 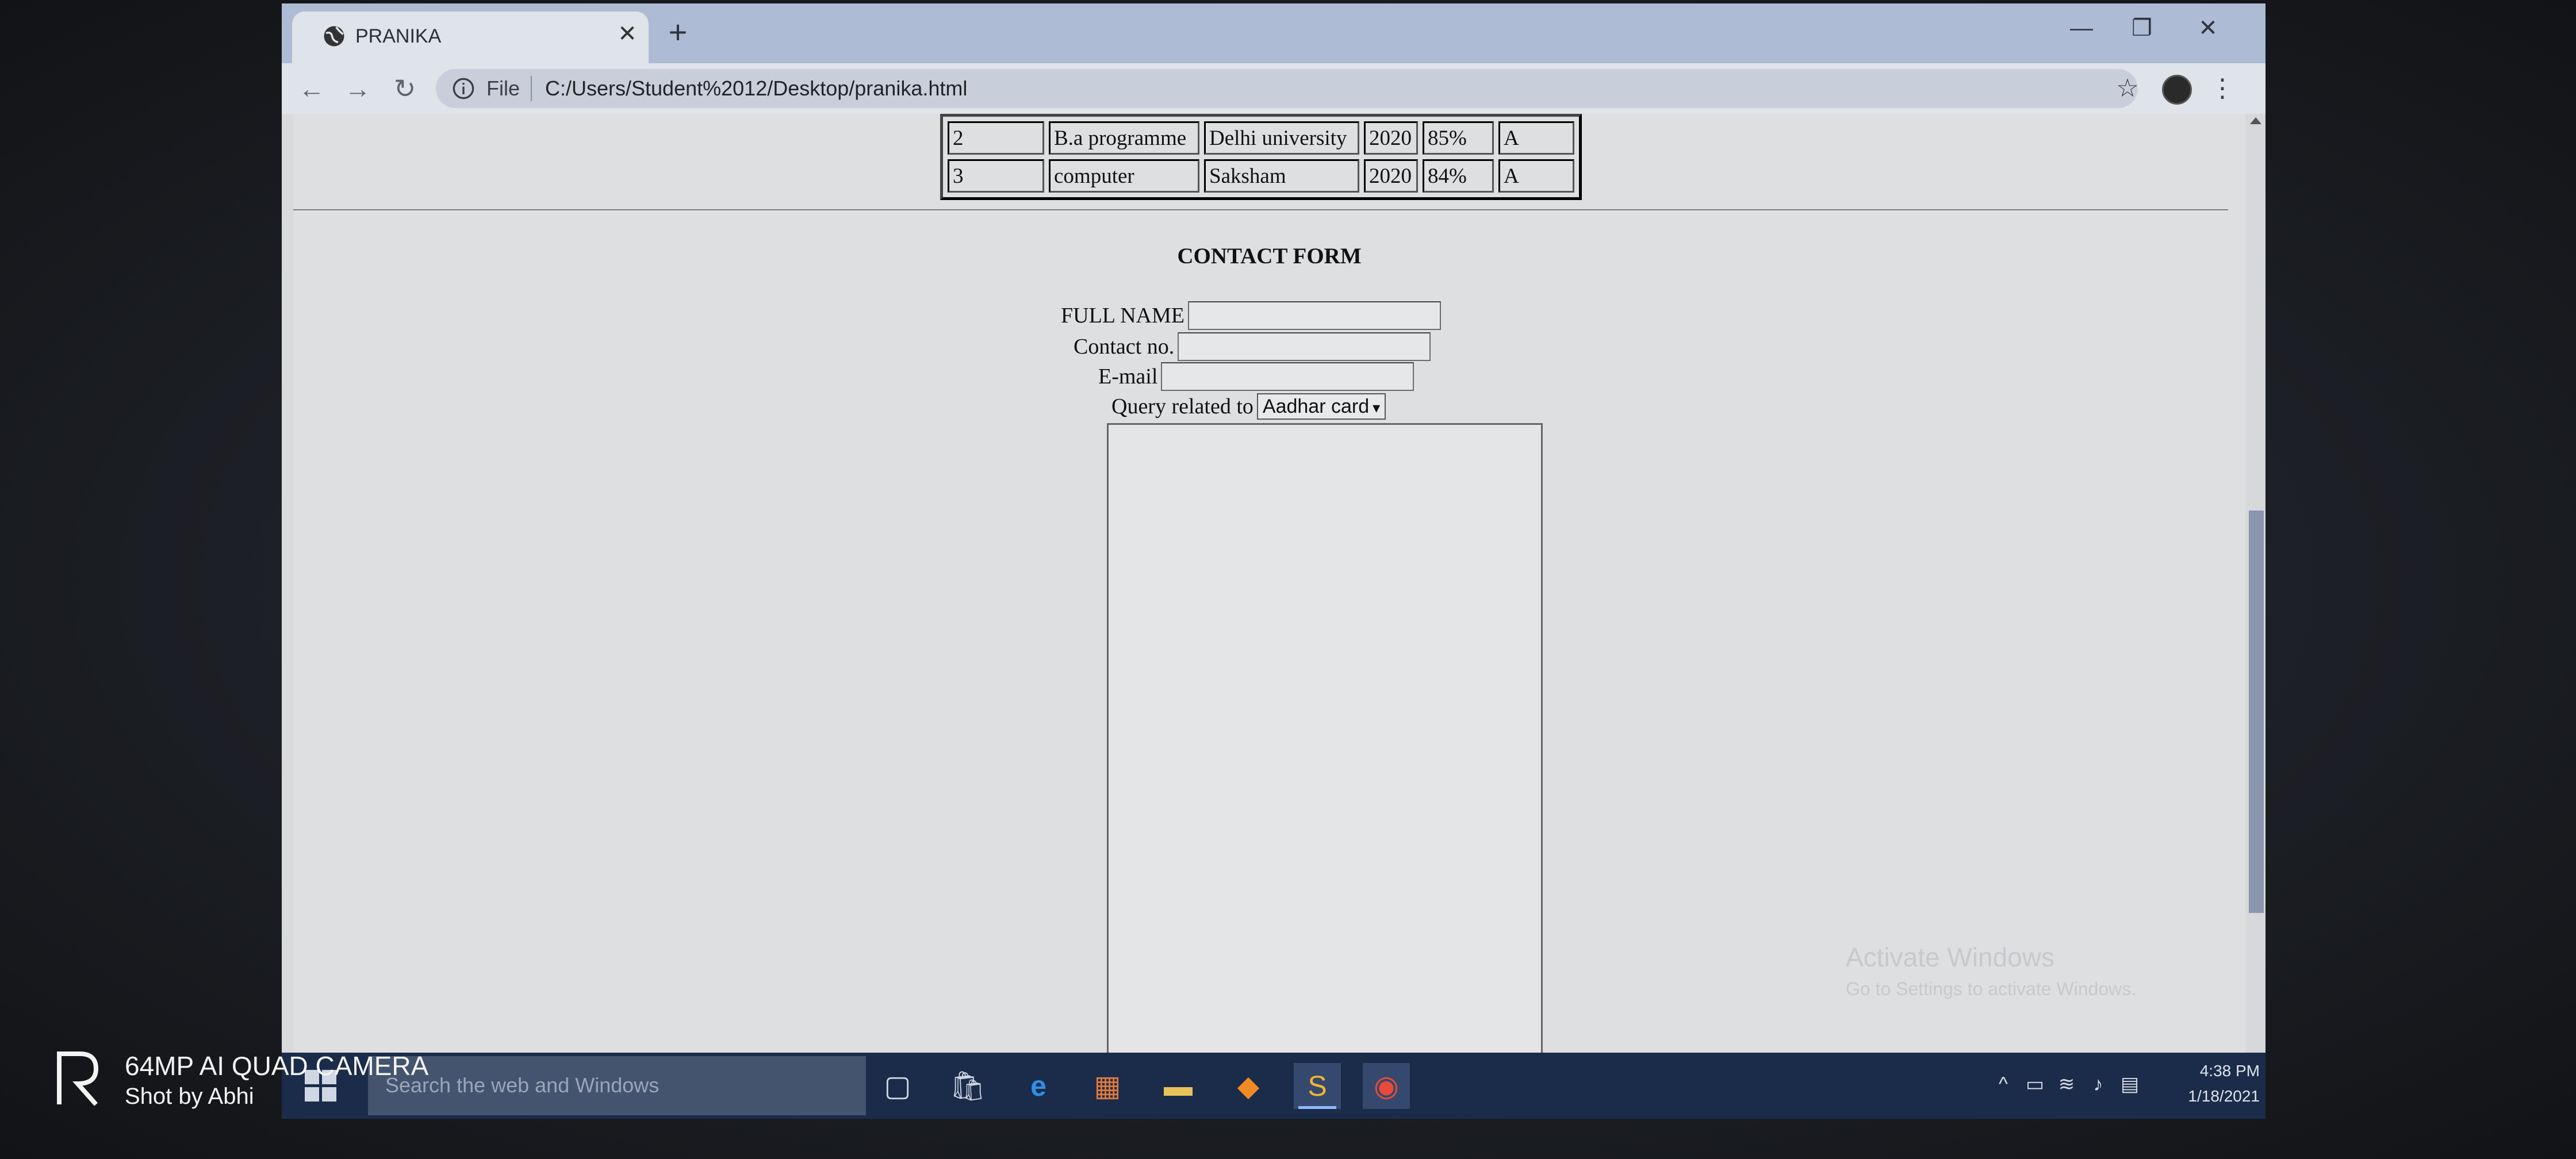 What do you see at coordinates (678, 32) in the screenshot?
I see `new-tab-button: +` at bounding box center [678, 32].